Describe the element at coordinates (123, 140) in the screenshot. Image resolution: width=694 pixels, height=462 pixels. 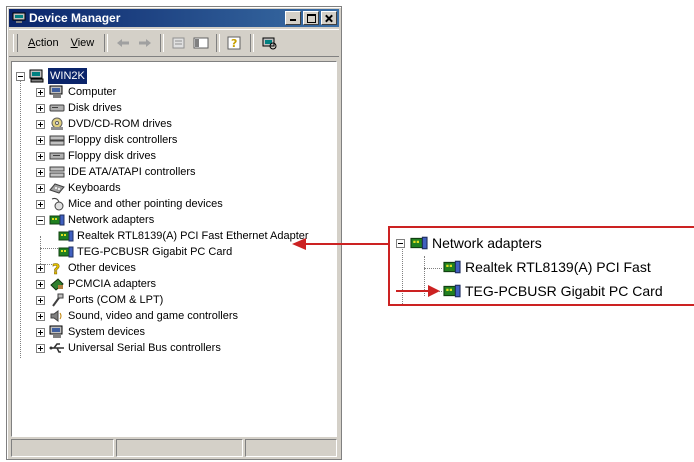
I see `tree-item-label: Floppy disk controllers` at that location.